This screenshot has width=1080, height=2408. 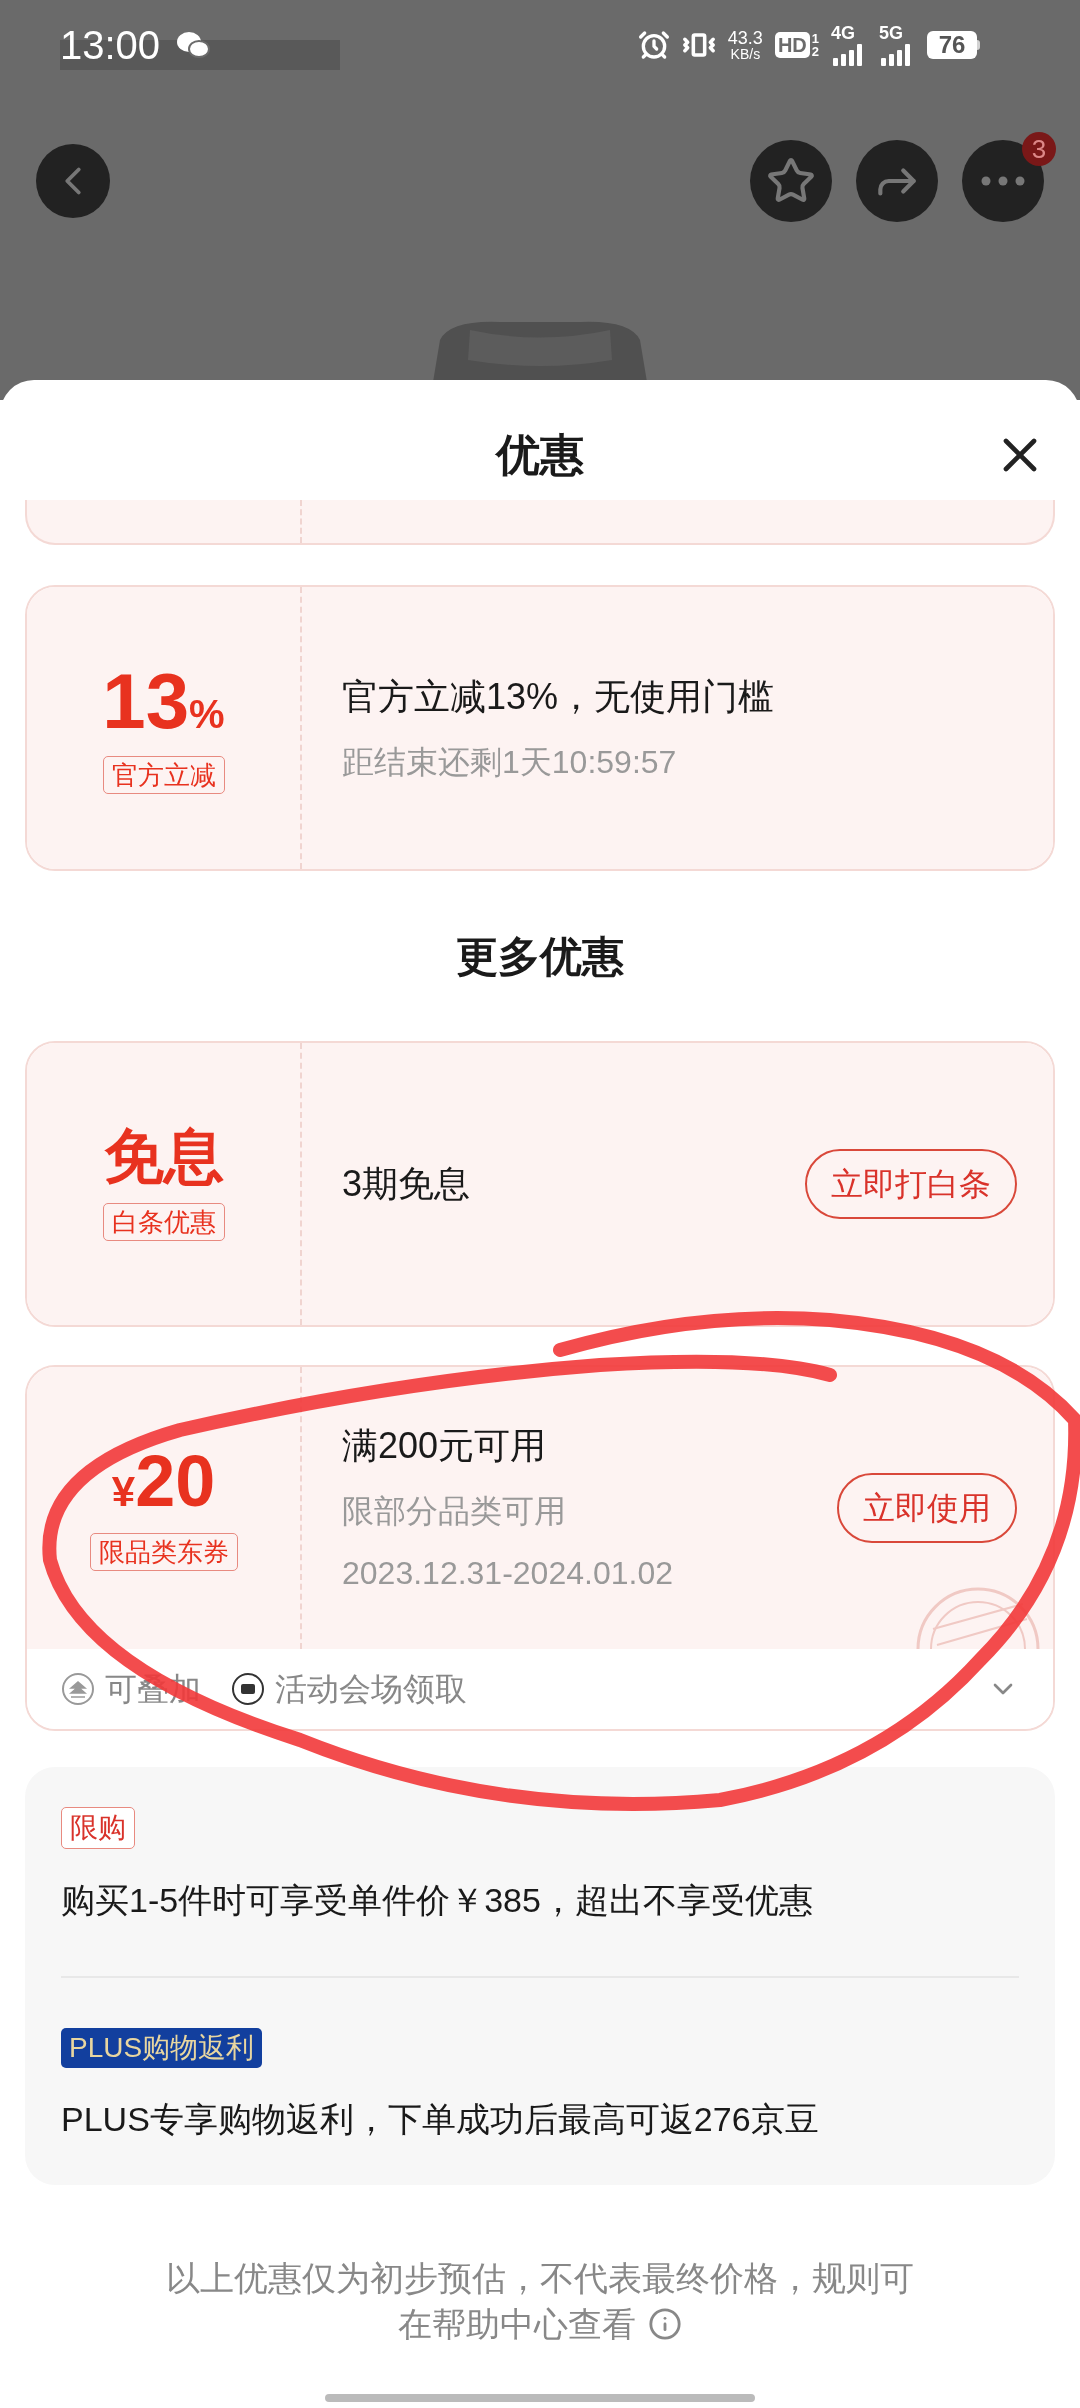 I want to click on alarm-icon, so click(x=653, y=45).